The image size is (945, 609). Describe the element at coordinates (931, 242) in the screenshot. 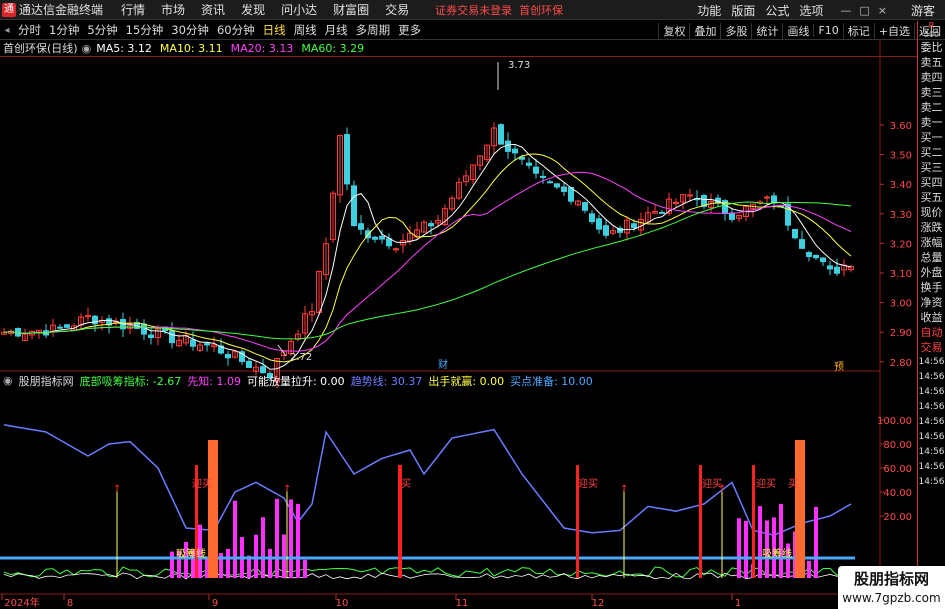

I see `panel-item-13: 涨幅` at that location.